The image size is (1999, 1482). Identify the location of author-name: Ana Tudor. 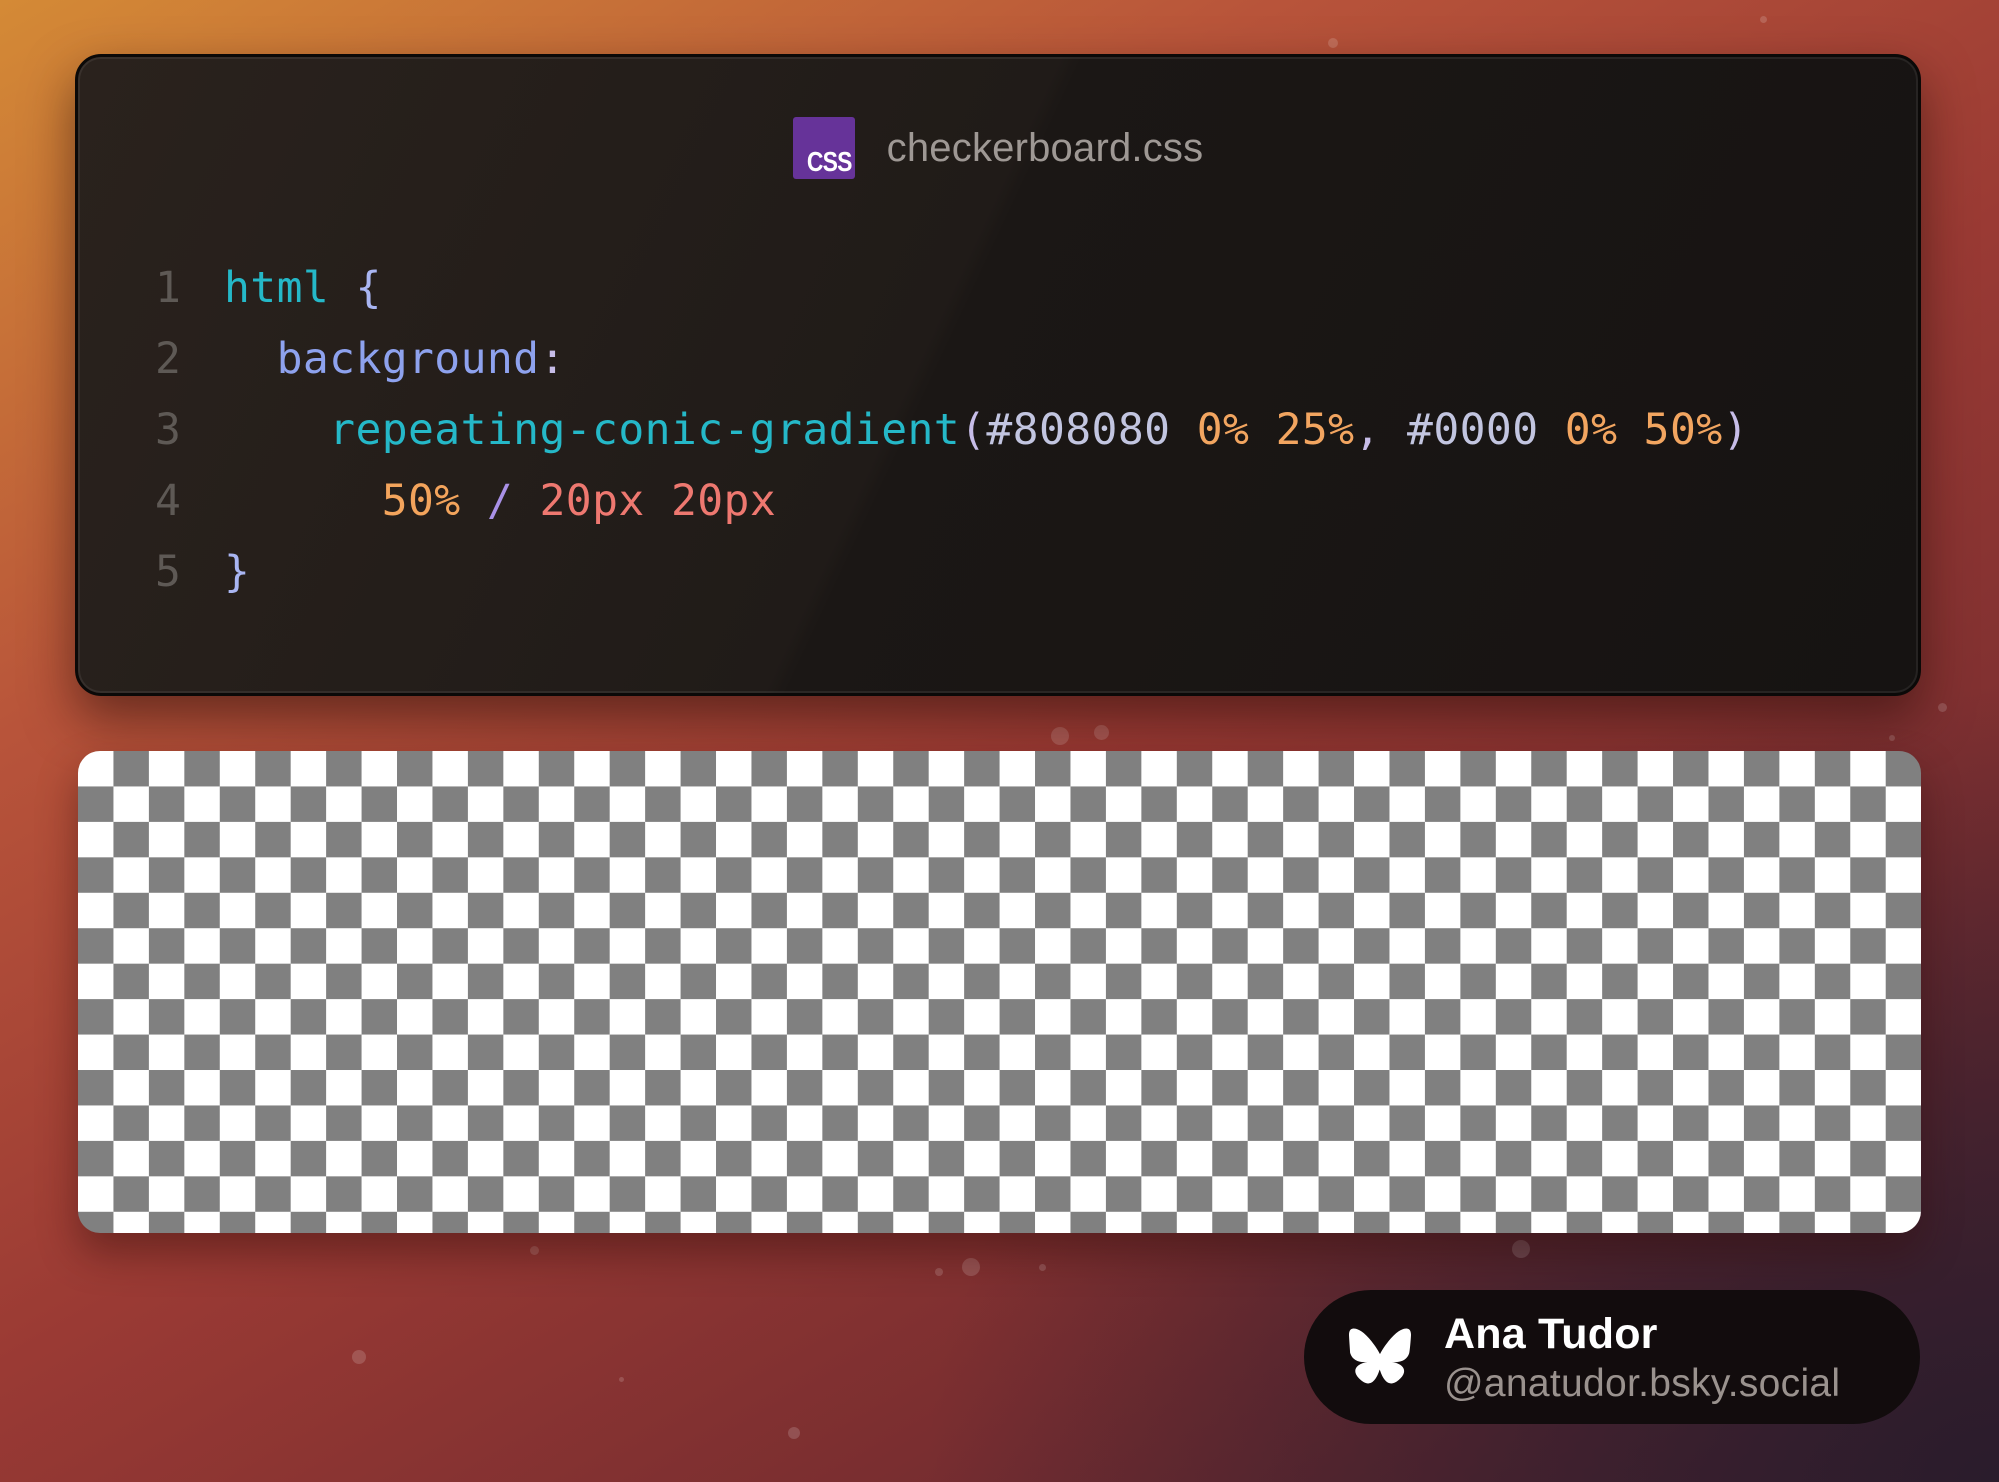
(1551, 1334).